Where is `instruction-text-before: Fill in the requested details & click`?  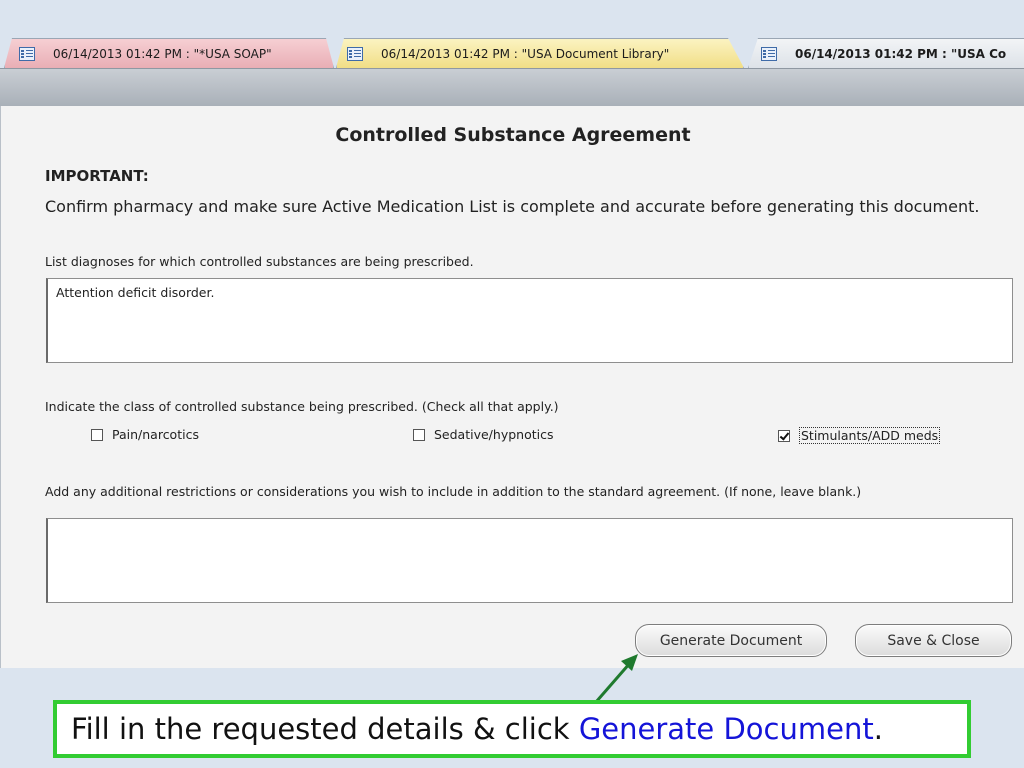
instruction-text-before: Fill in the requested details & click is located at coordinates (325, 729).